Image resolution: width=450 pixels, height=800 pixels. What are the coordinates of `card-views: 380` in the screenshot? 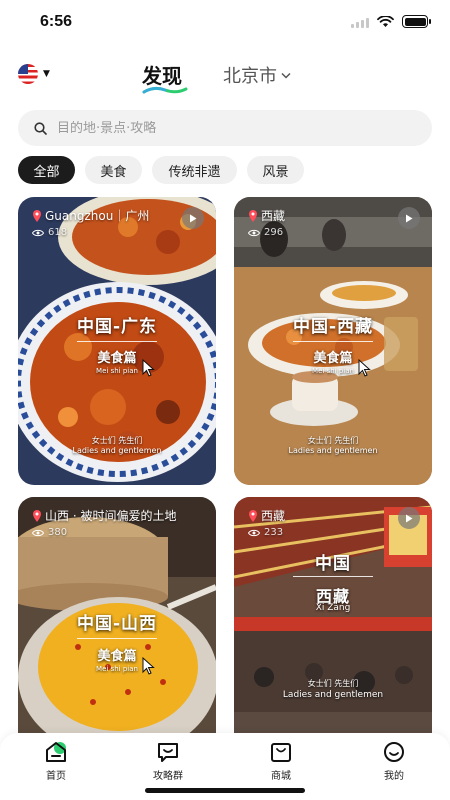 It's located at (119, 532).